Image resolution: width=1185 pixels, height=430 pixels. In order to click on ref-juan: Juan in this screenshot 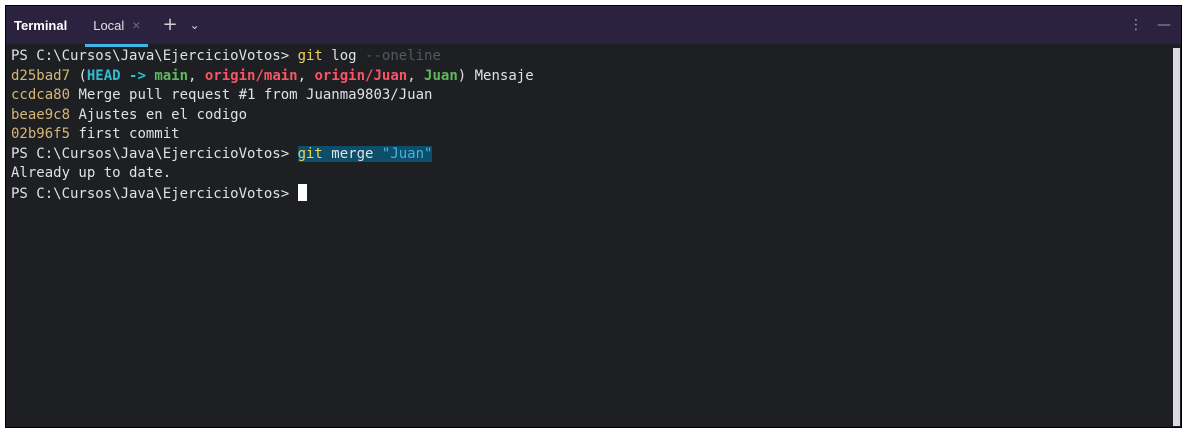, I will do `click(441, 75)`.